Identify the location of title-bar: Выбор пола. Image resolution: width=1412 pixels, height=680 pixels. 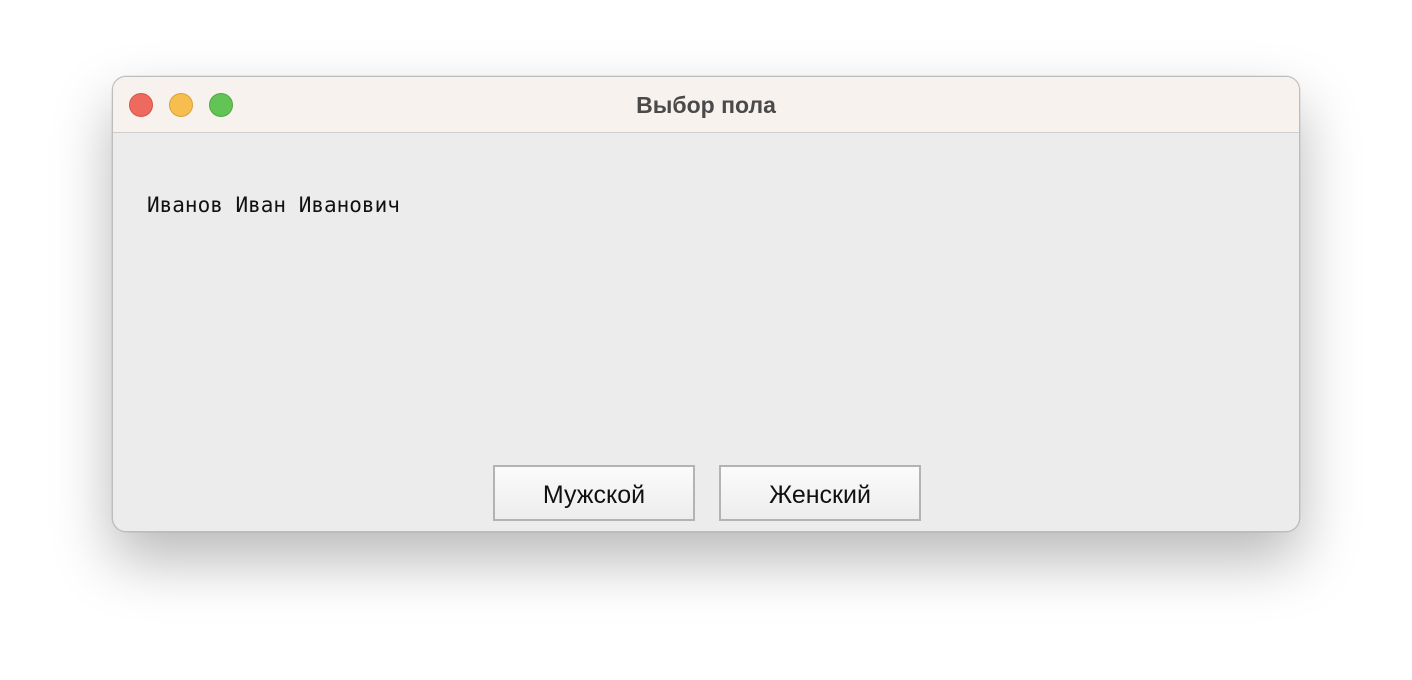
(706, 105).